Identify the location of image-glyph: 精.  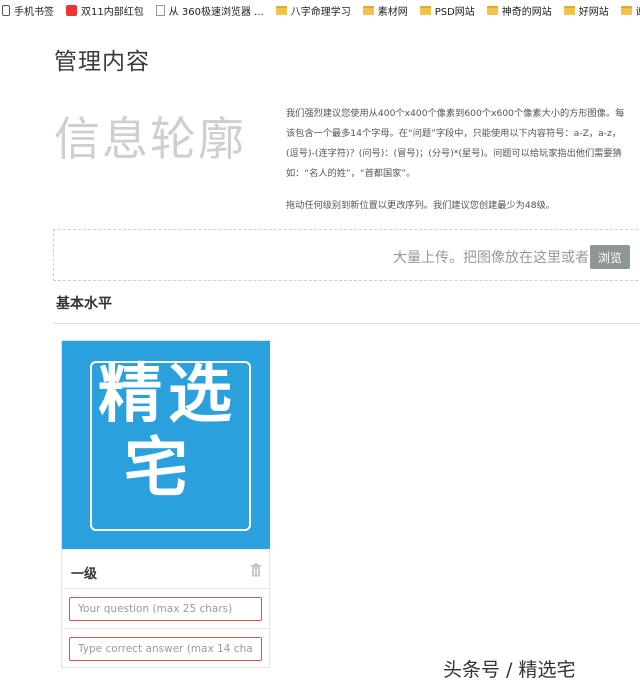
(130, 395).